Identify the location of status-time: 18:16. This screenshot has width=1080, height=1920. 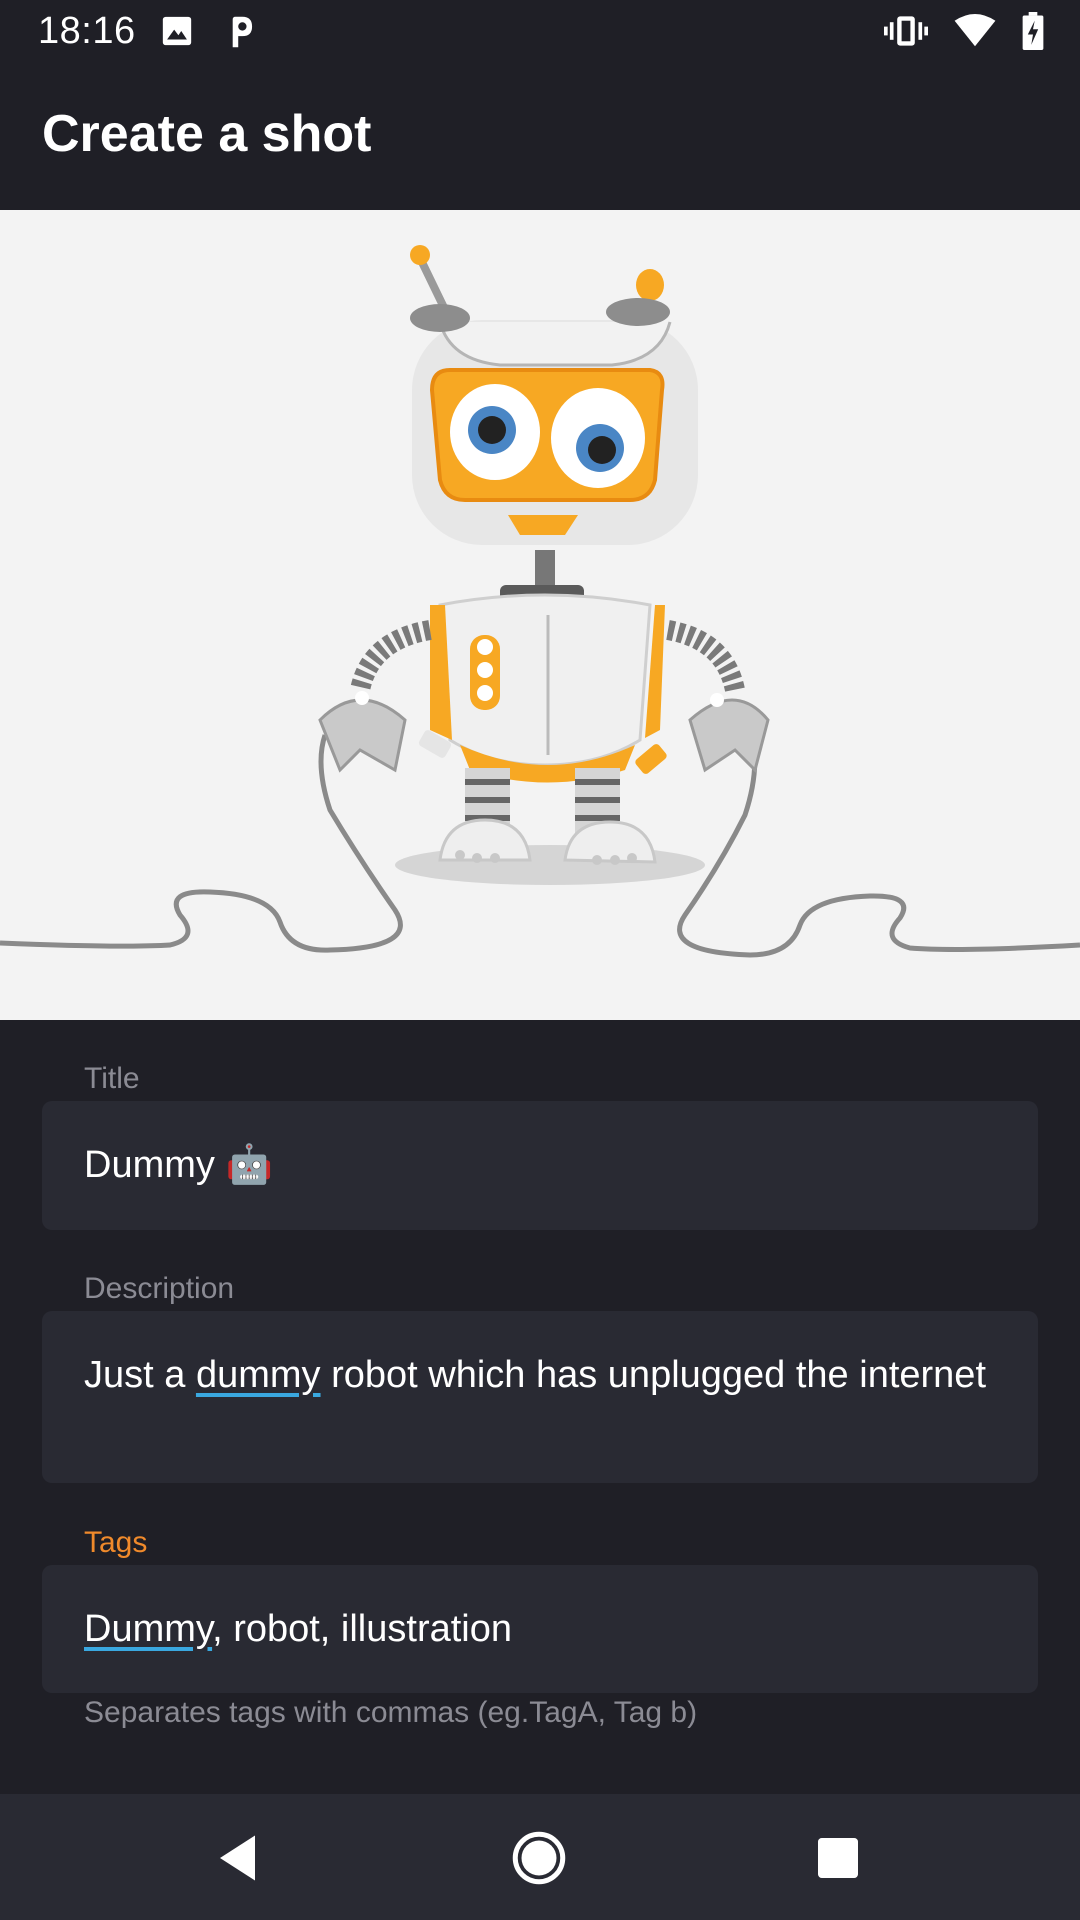
(87, 31).